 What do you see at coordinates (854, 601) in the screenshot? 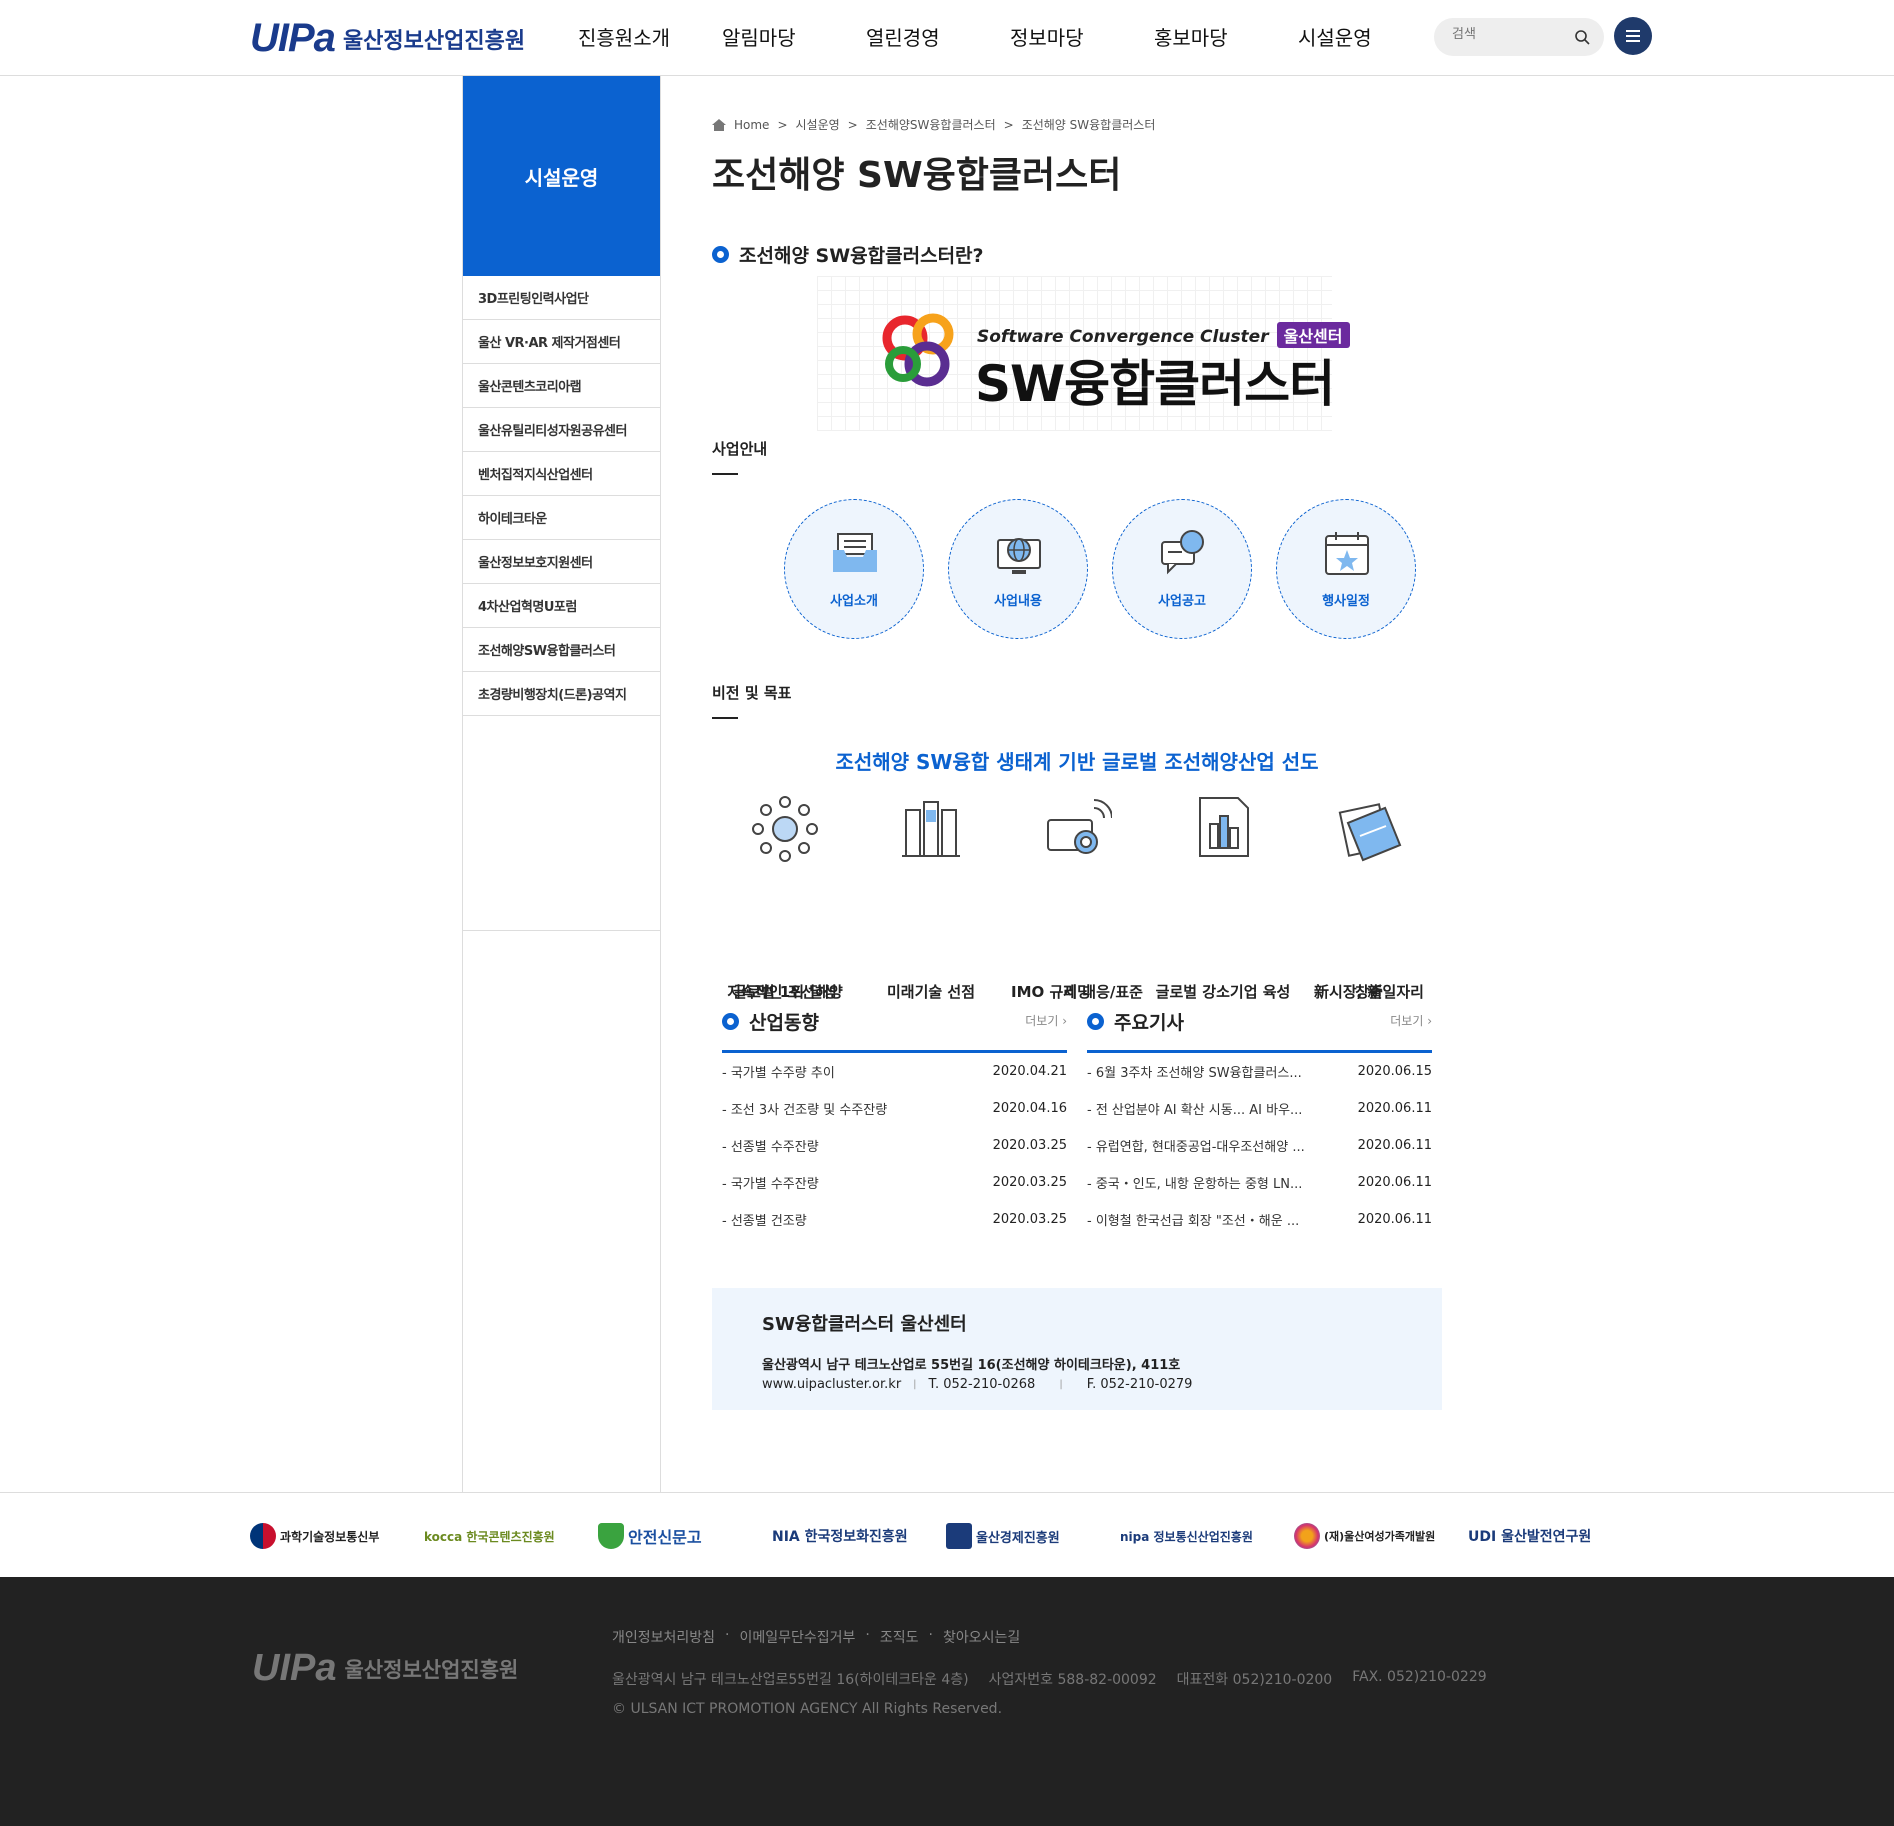
I see `business-intro-label: 사업소개` at bounding box center [854, 601].